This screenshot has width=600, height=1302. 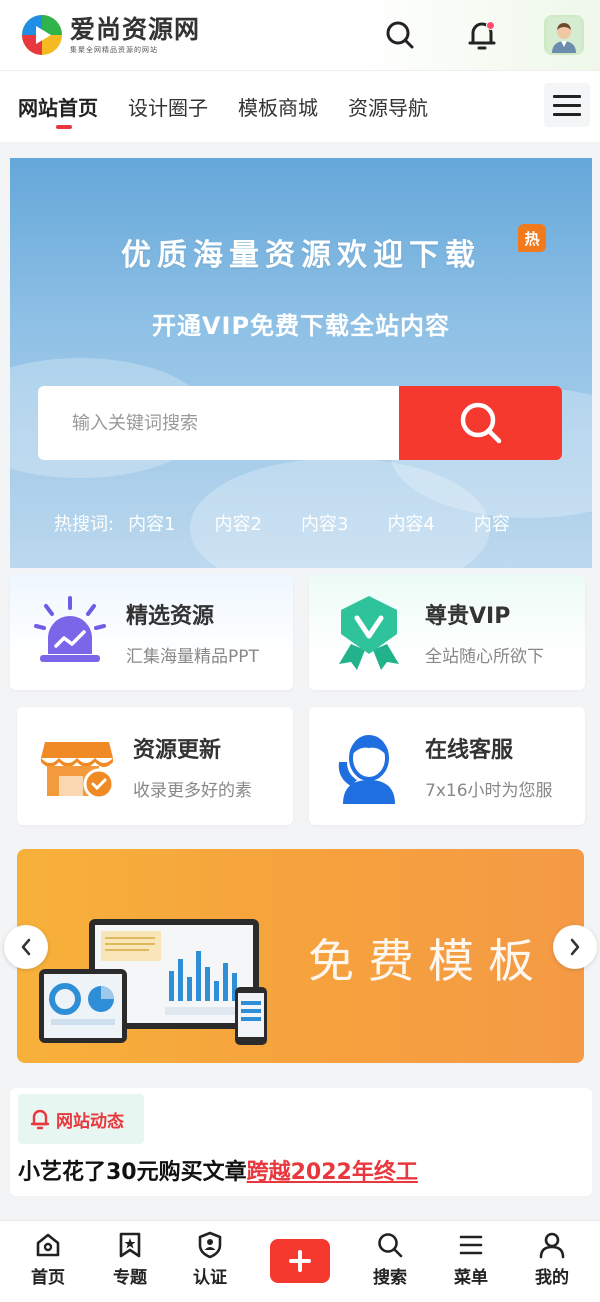 I want to click on hamburger-menu-button, so click(x=567, y=105).